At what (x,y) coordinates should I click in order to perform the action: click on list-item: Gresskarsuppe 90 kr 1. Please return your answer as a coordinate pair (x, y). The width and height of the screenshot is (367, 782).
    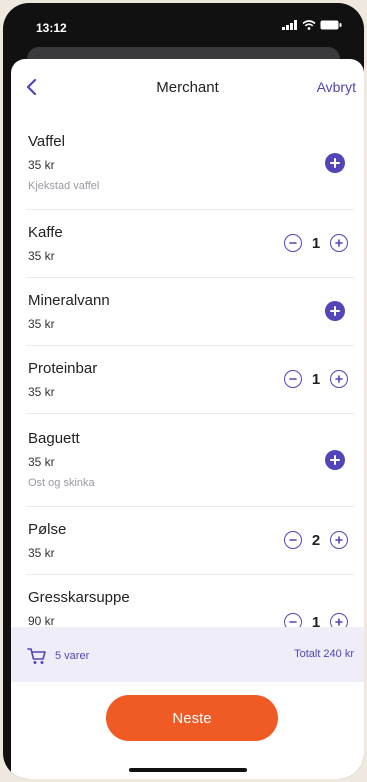
    Looking at the image, I should click on (190, 601).